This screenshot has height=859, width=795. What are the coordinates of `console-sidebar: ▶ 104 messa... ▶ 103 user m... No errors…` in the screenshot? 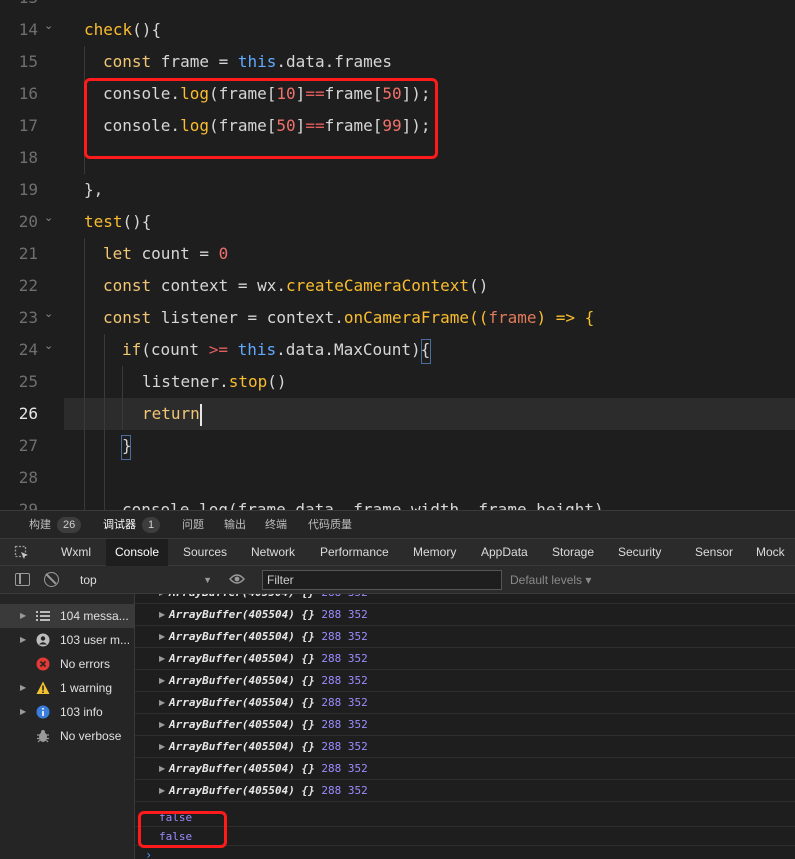 It's located at (67, 726).